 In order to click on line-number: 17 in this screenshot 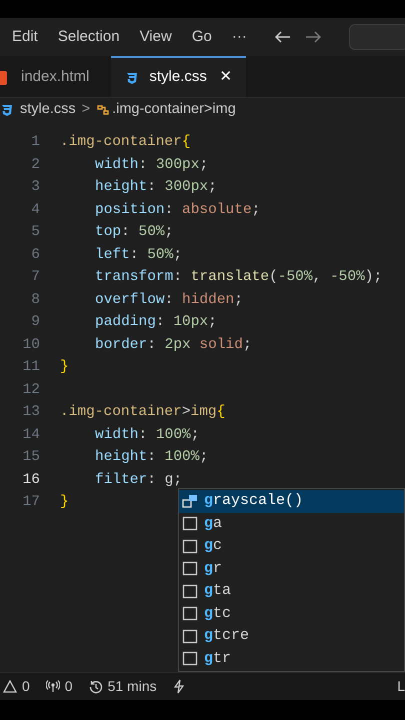, I will do `click(31, 502)`.